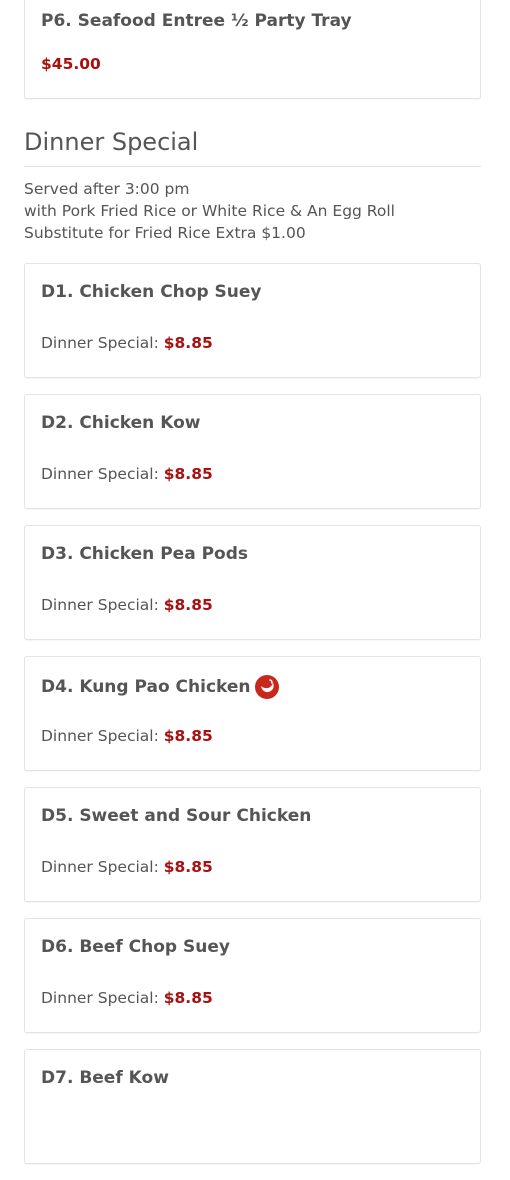  I want to click on menu-item-card: D2. Chicken Kow Dinner Special: $8.85, so click(252, 451).